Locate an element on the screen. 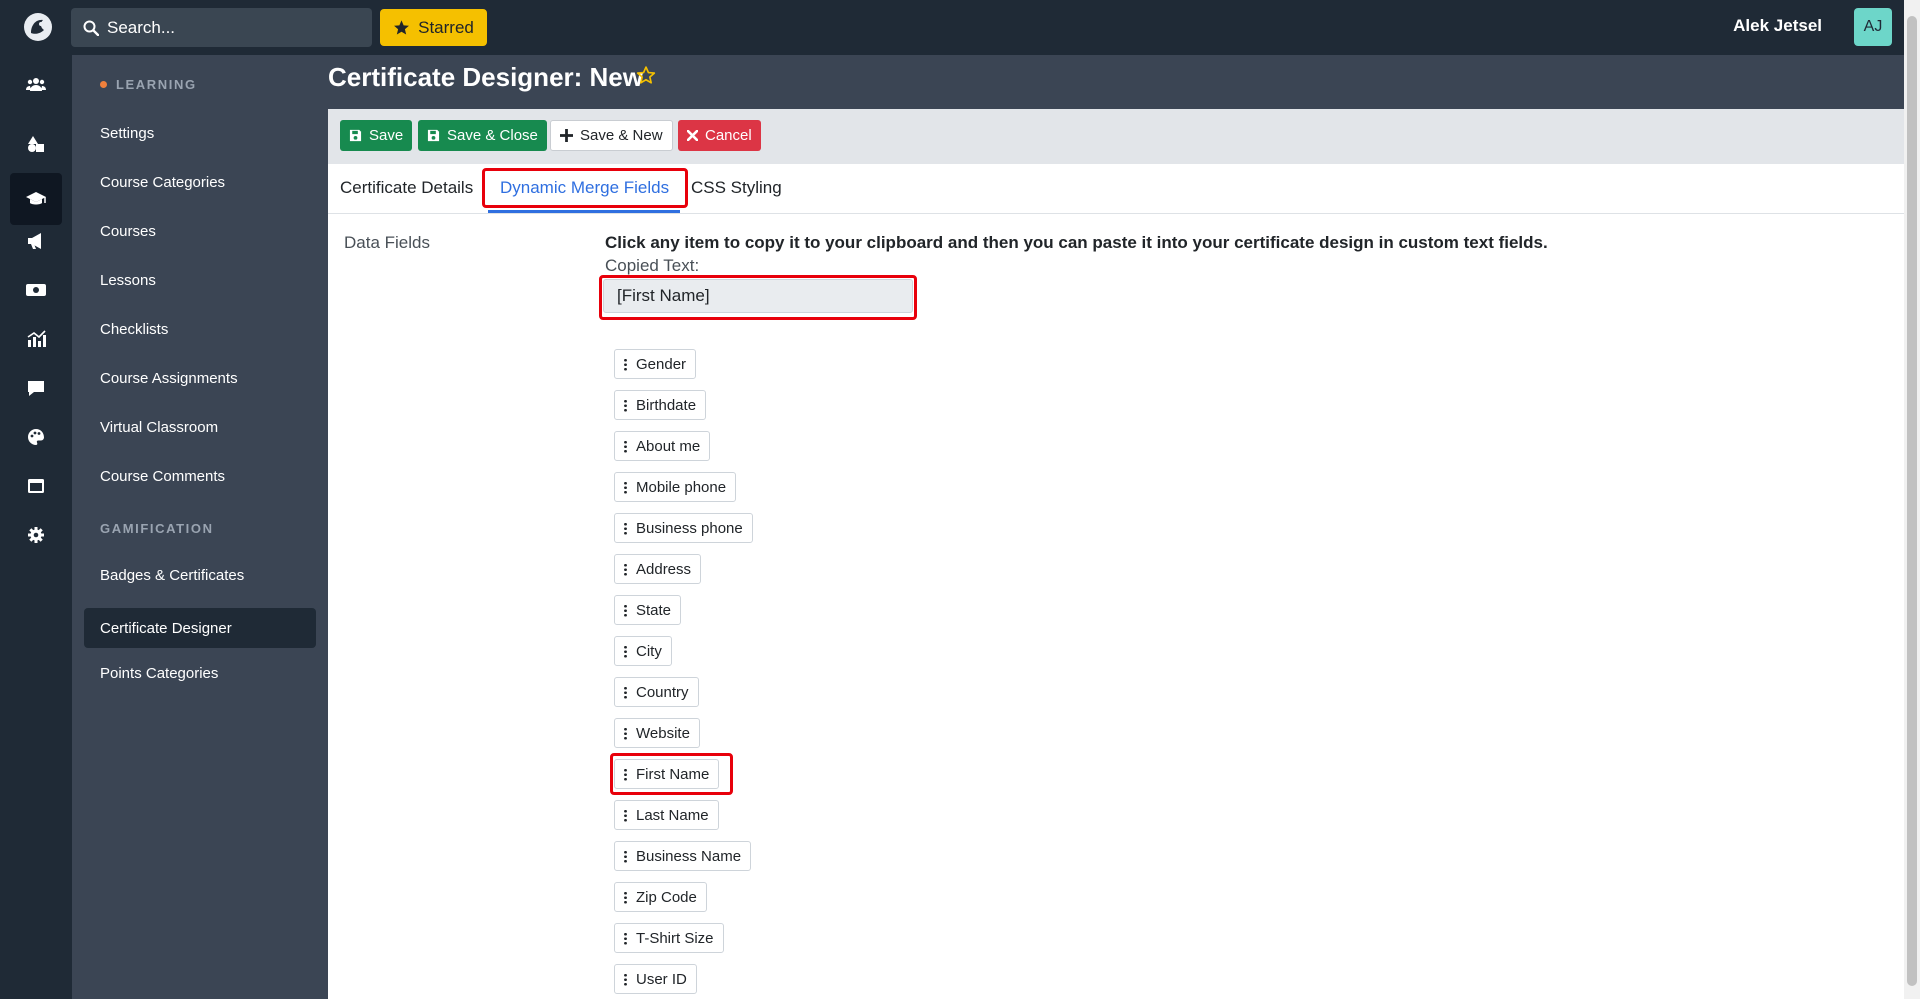  sidebar-item-certificate-designer: Certificate Designer is located at coordinates (200, 628).